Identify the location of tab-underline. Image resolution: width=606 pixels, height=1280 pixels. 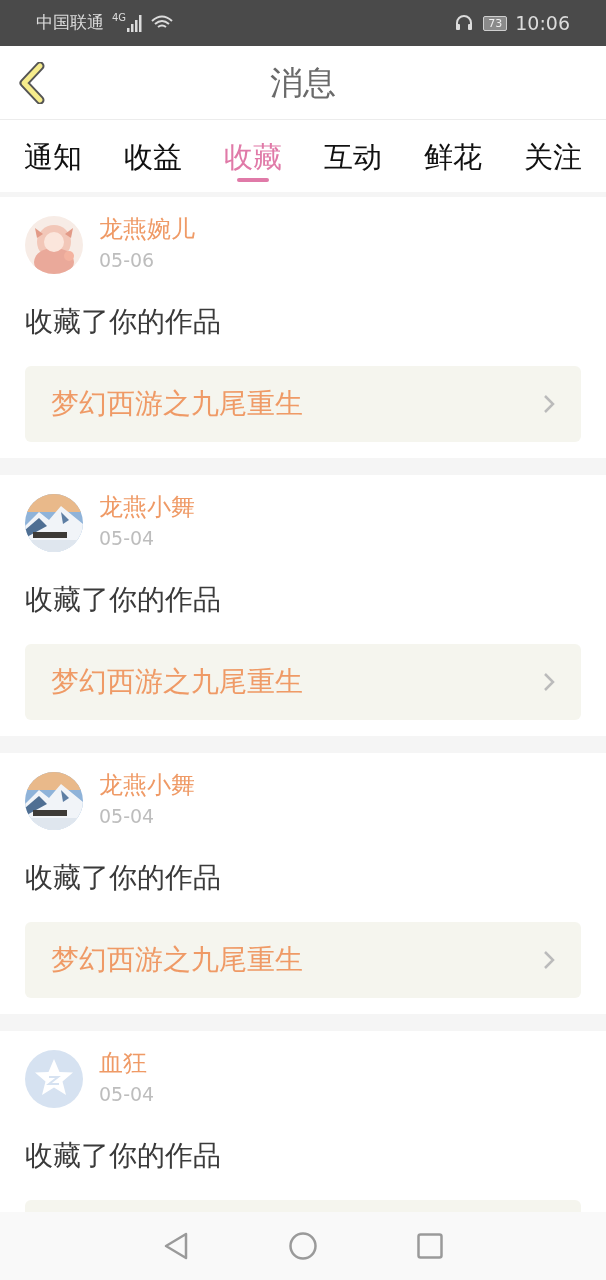
(253, 180).